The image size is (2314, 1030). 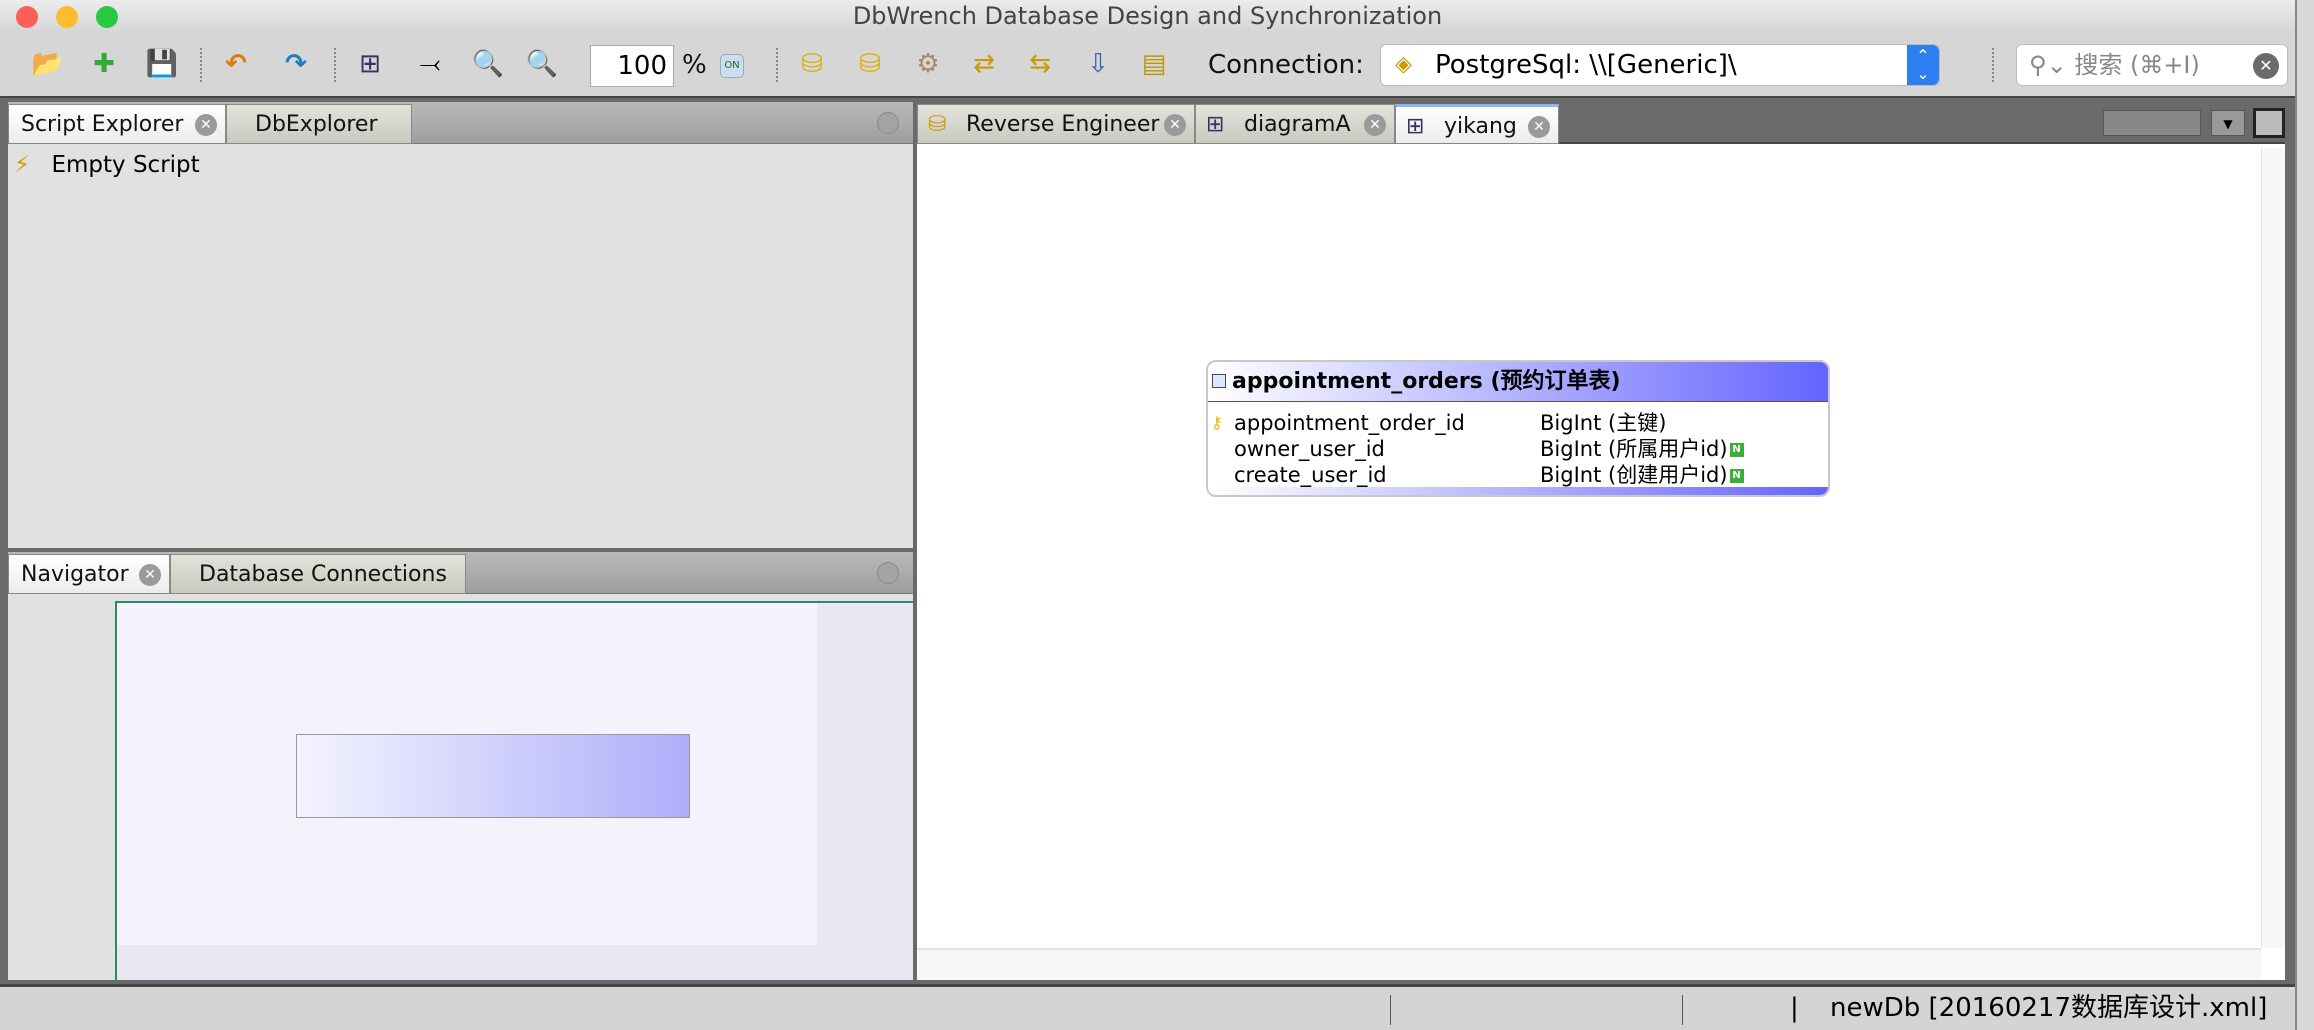 I want to click on undo-icon: ↶, so click(x=236, y=64).